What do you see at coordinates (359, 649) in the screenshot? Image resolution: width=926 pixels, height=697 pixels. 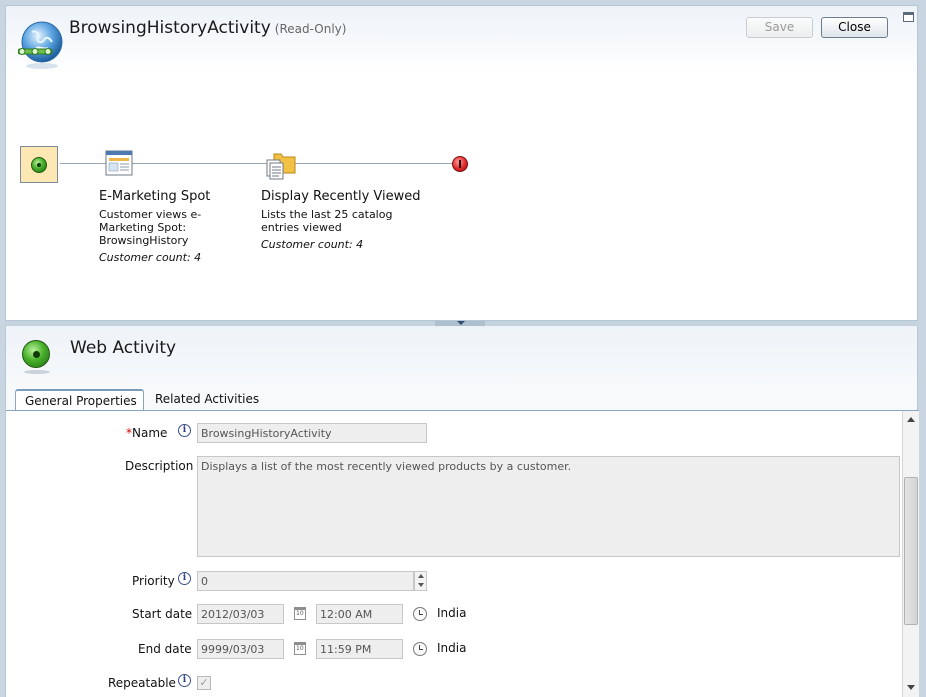 I see `end-time-field: 11:59 PM` at bounding box center [359, 649].